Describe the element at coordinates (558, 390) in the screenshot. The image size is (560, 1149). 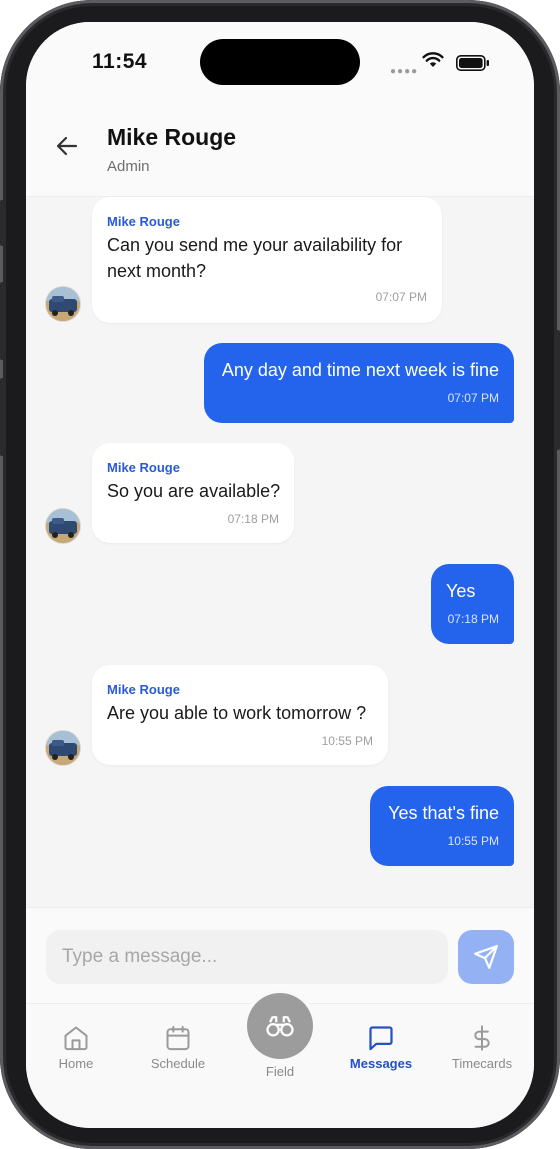
I see `power-button` at that location.